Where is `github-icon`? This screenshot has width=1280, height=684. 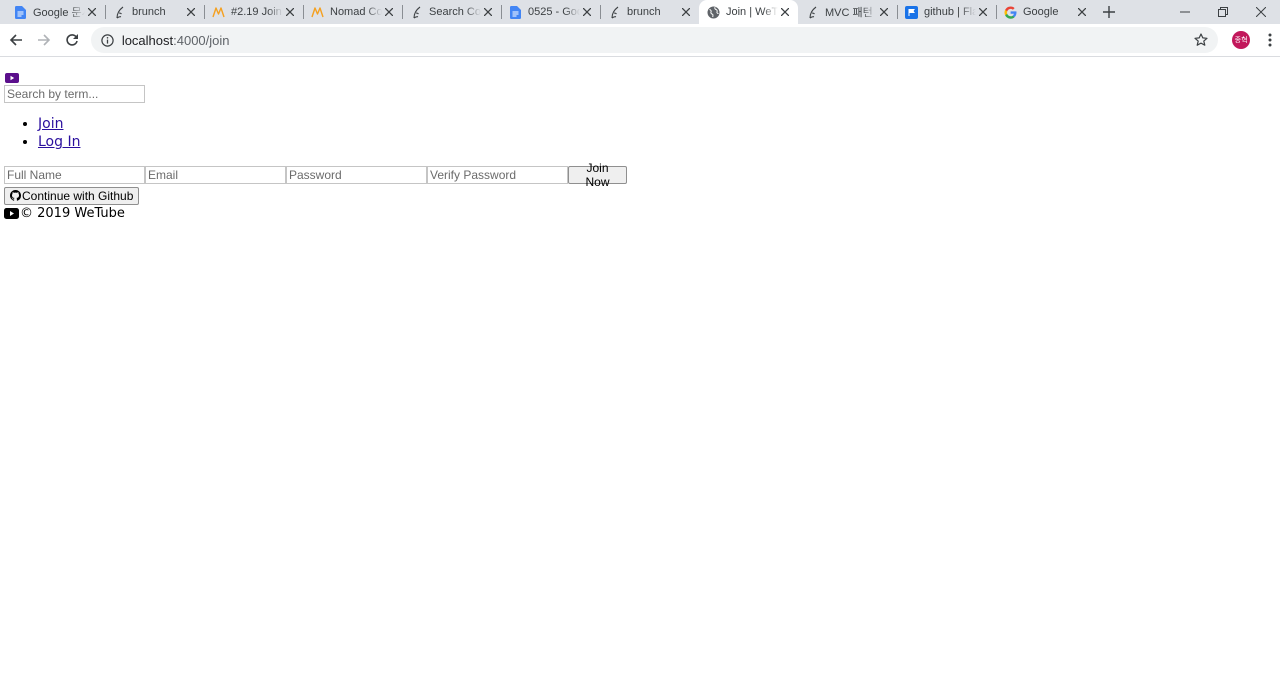
github-icon is located at coordinates (15, 195).